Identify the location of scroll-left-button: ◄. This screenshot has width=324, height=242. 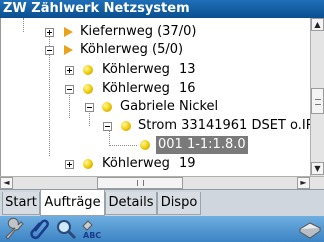
(6, 183).